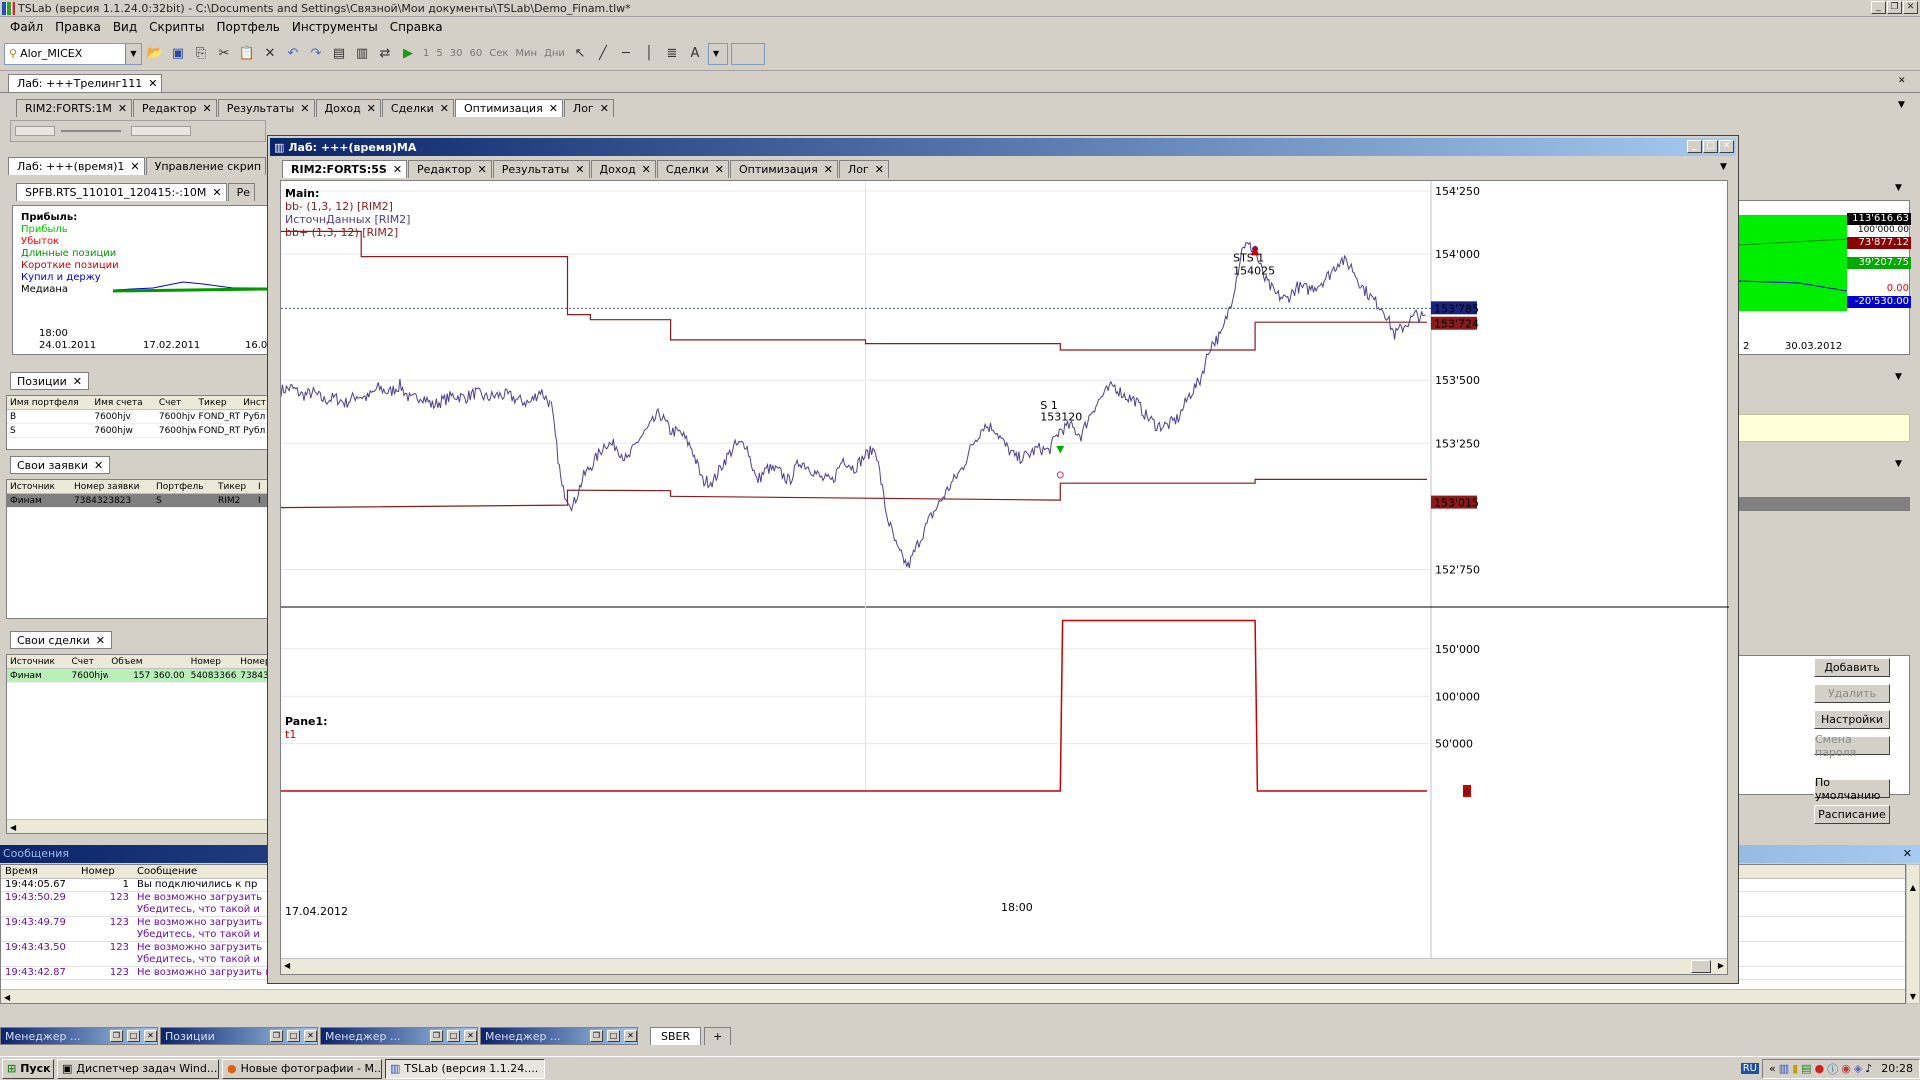 Image resolution: width=1920 pixels, height=1080 pixels. I want to click on redo-icon: ↷, so click(316, 54).